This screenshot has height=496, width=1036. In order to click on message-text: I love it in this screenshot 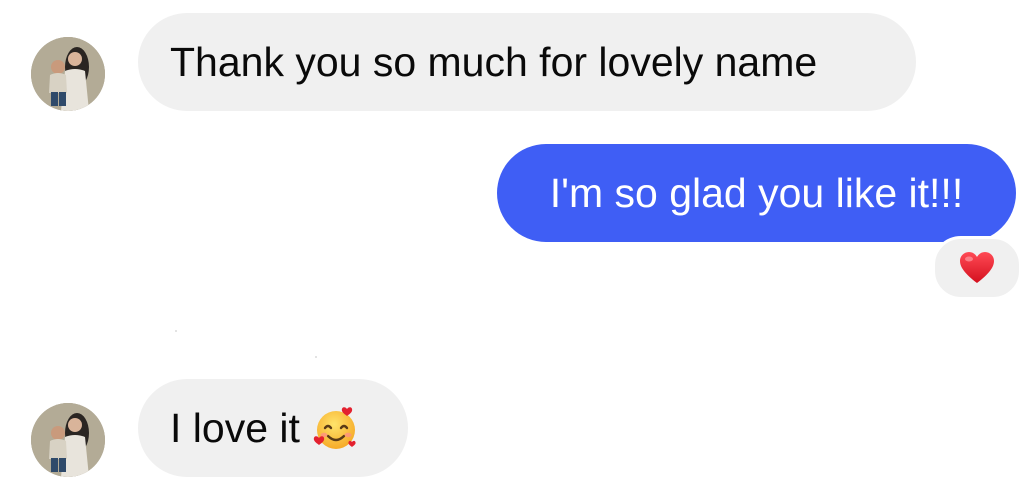, I will do `click(235, 427)`.